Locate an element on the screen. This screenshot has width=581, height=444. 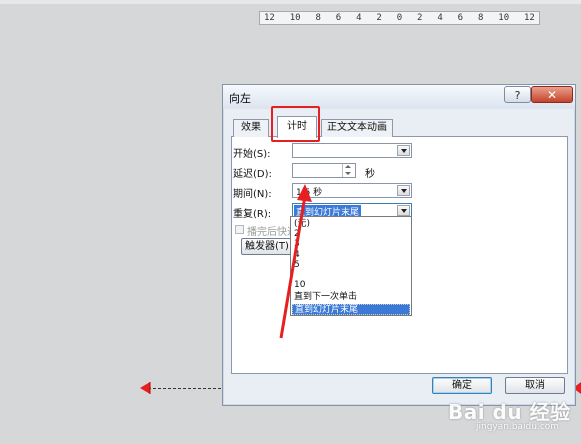
top-strip is located at coordinates (290, 2).